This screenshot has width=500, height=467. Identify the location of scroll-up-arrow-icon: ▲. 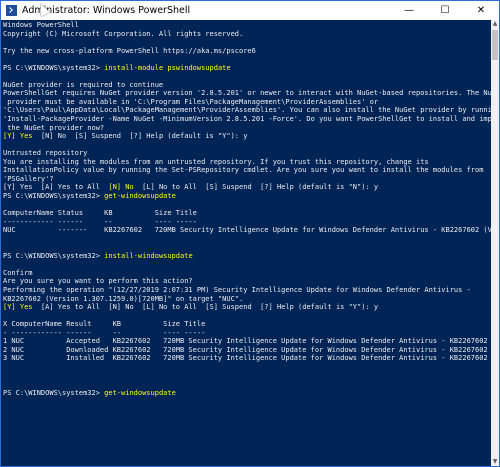
(495, 24).